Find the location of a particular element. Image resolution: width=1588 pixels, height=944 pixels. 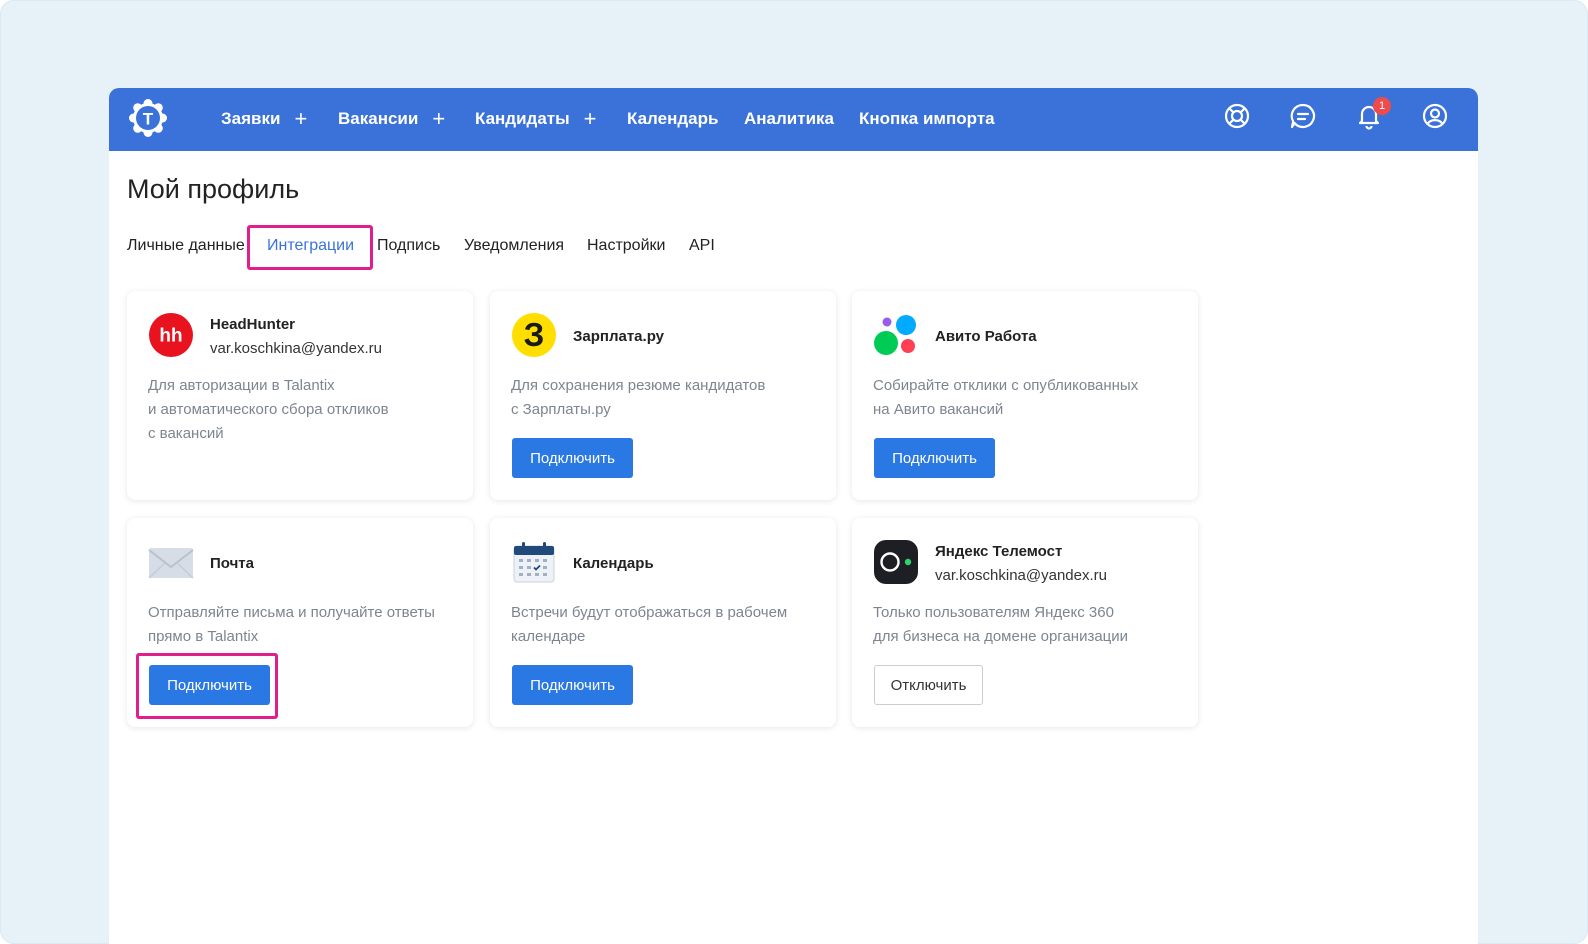

add-candidate-button: + is located at coordinates (590, 119).